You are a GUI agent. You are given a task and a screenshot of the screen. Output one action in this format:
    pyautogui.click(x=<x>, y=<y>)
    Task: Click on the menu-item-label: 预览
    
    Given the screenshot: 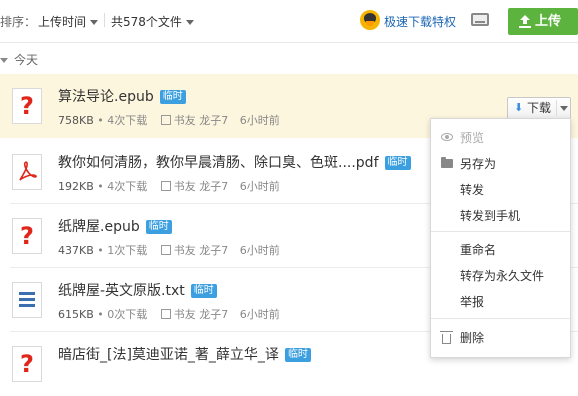 What is the action you would take?
    pyautogui.click(x=472, y=138)
    